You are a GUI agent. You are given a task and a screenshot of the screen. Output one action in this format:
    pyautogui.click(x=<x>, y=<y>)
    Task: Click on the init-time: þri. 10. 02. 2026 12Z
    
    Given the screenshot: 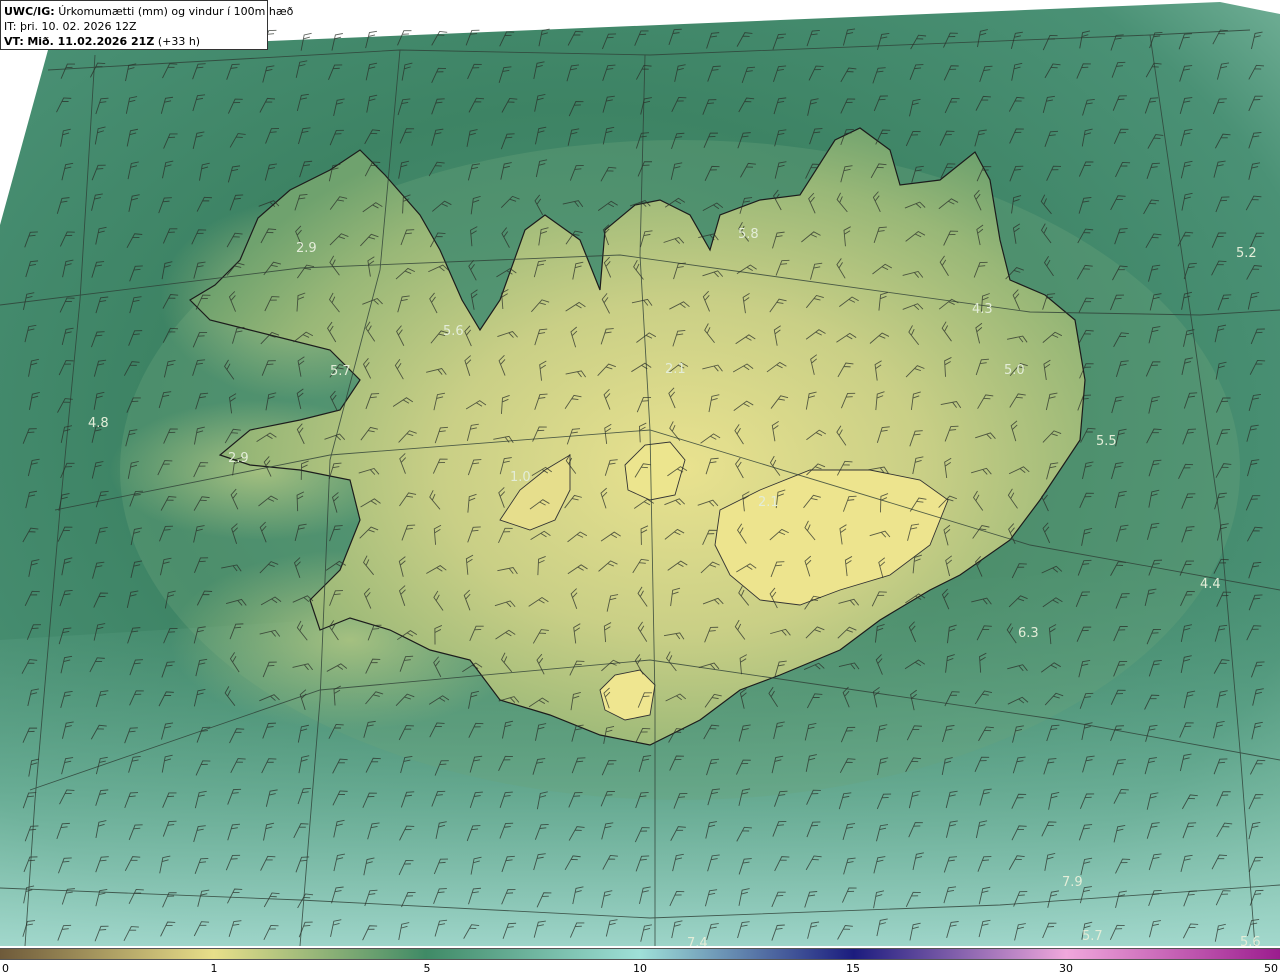 What is the action you would take?
    pyautogui.click(x=78, y=26)
    